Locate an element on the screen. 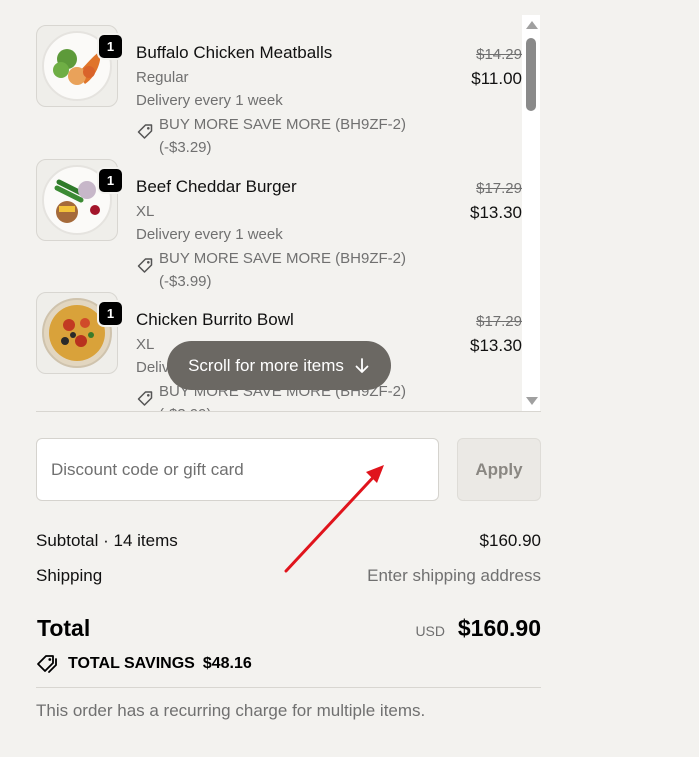 This screenshot has height=757, width=699. annotation-arrow-icon is located at coordinates (334, 519).